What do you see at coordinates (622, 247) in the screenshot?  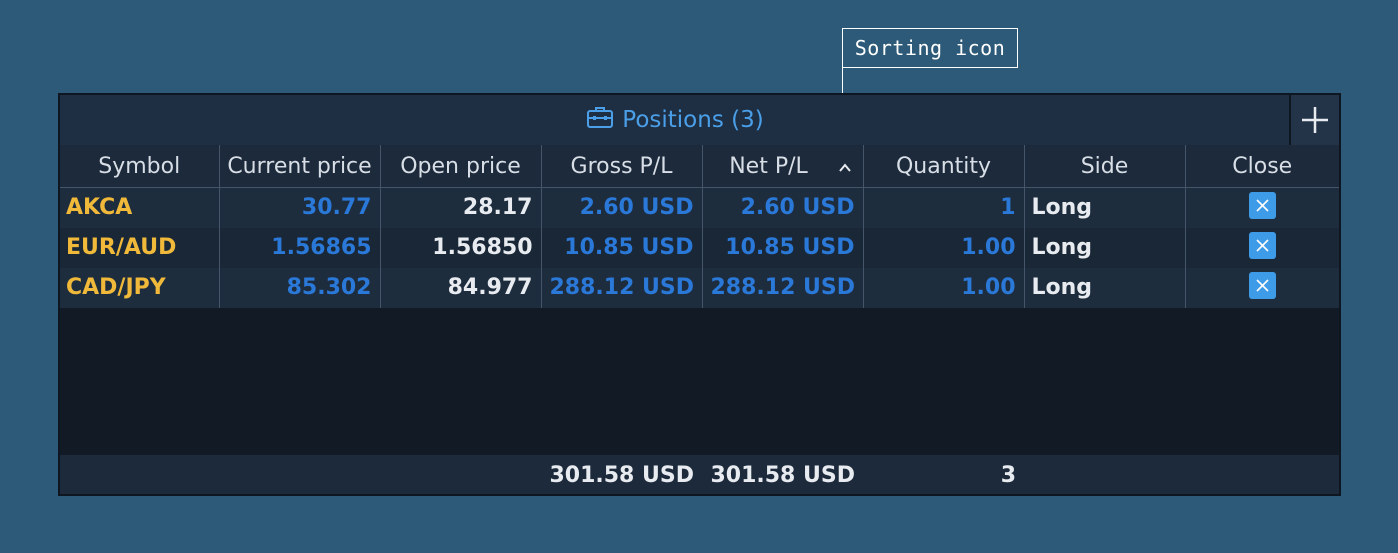 I see `cell-gross-pl: 10.85 USD` at bounding box center [622, 247].